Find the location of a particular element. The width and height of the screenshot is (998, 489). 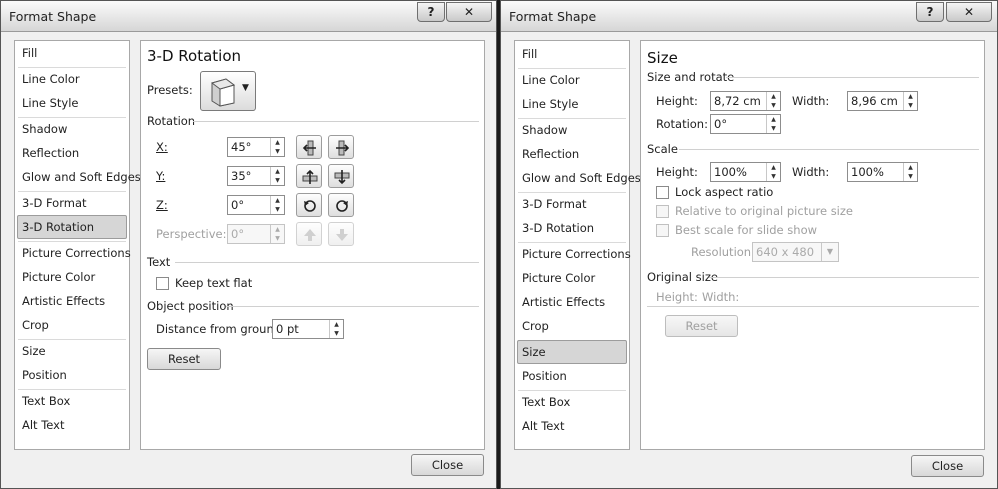

right-rotate-button is located at coordinates (341, 147).